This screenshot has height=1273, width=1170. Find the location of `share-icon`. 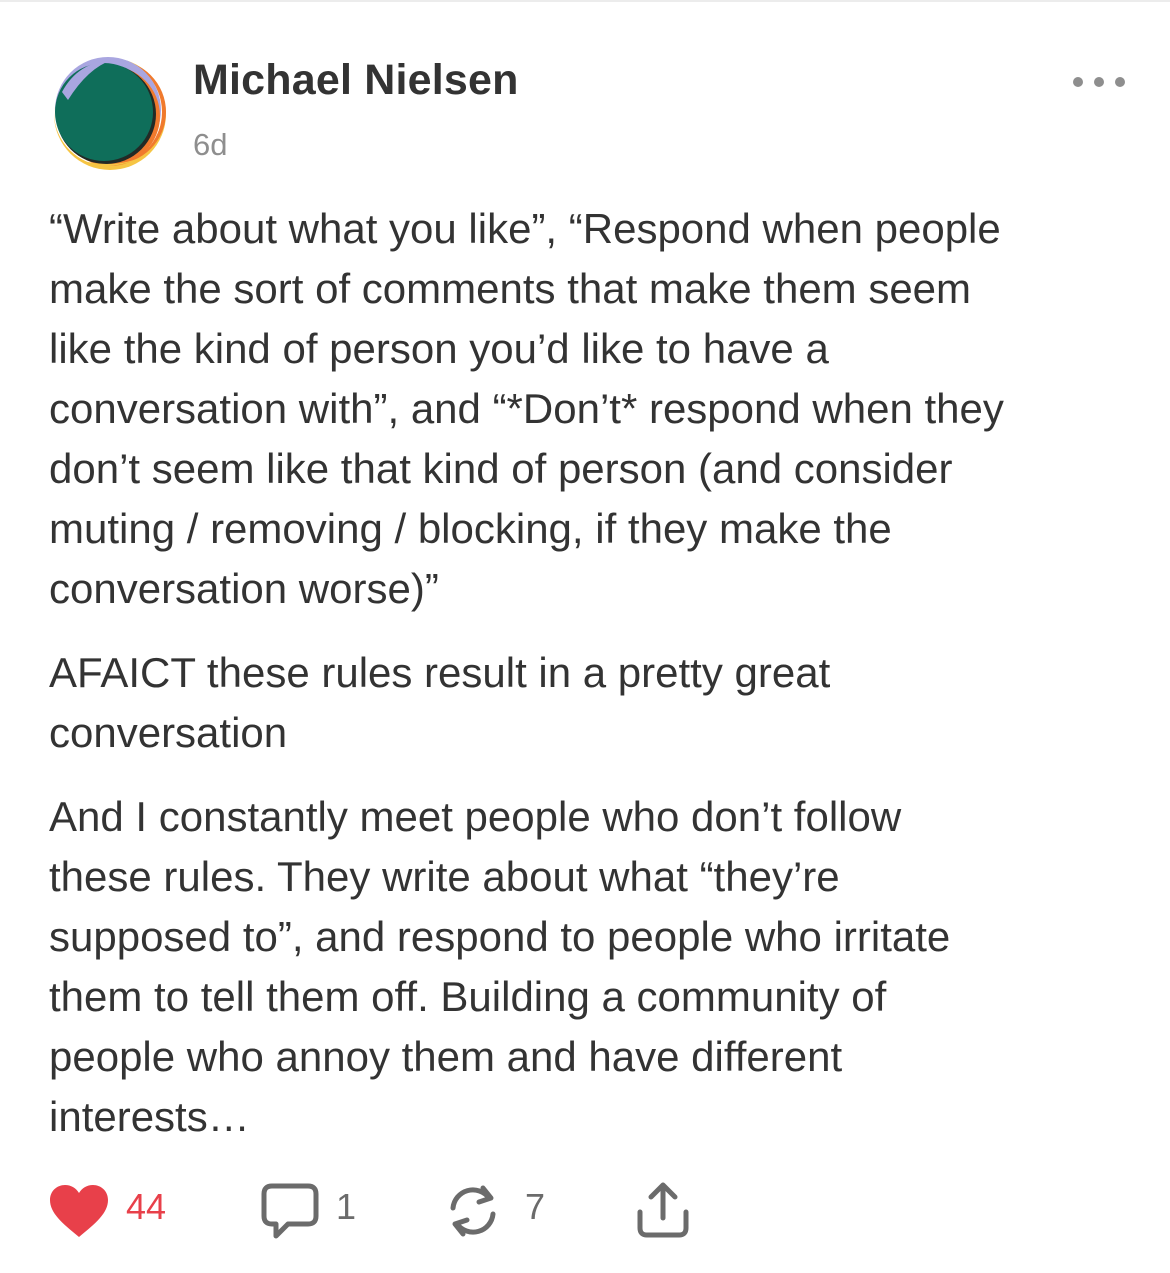

share-icon is located at coordinates (663, 1210).